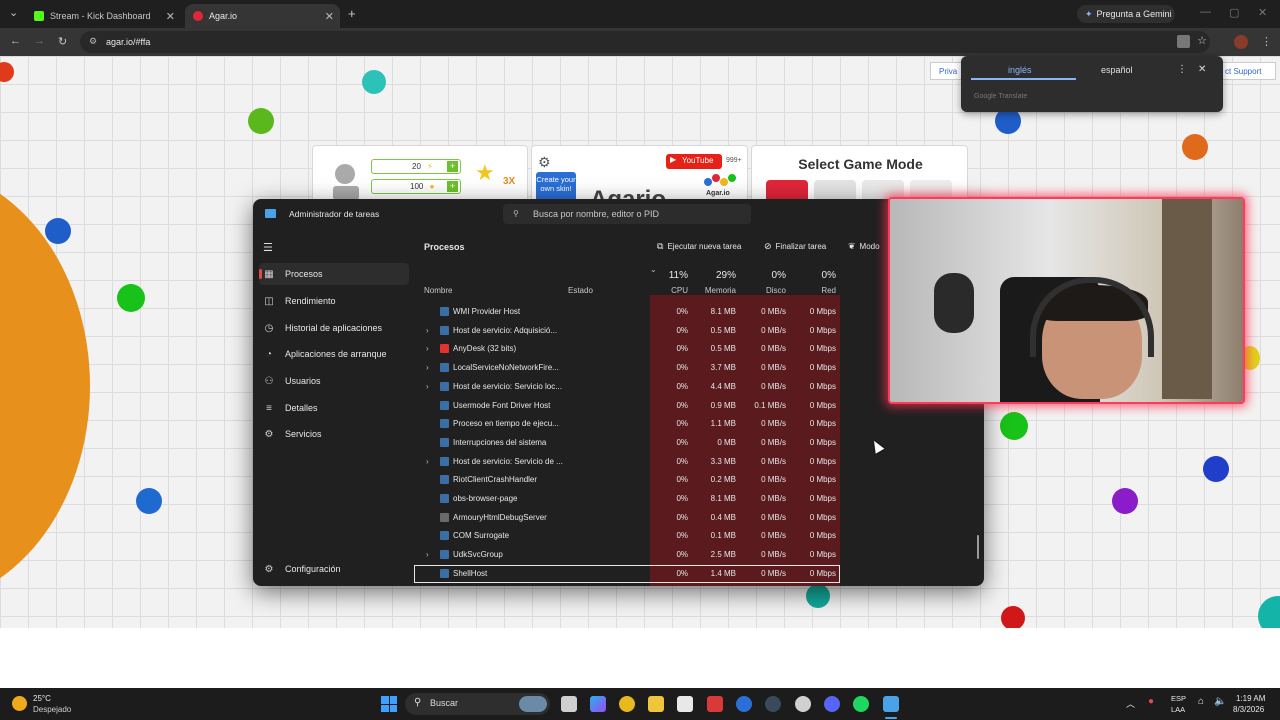 This screenshot has height=720, width=1280. Describe the element at coordinates (1202, 69) in the screenshot. I see `close-icon: ✕` at that location.